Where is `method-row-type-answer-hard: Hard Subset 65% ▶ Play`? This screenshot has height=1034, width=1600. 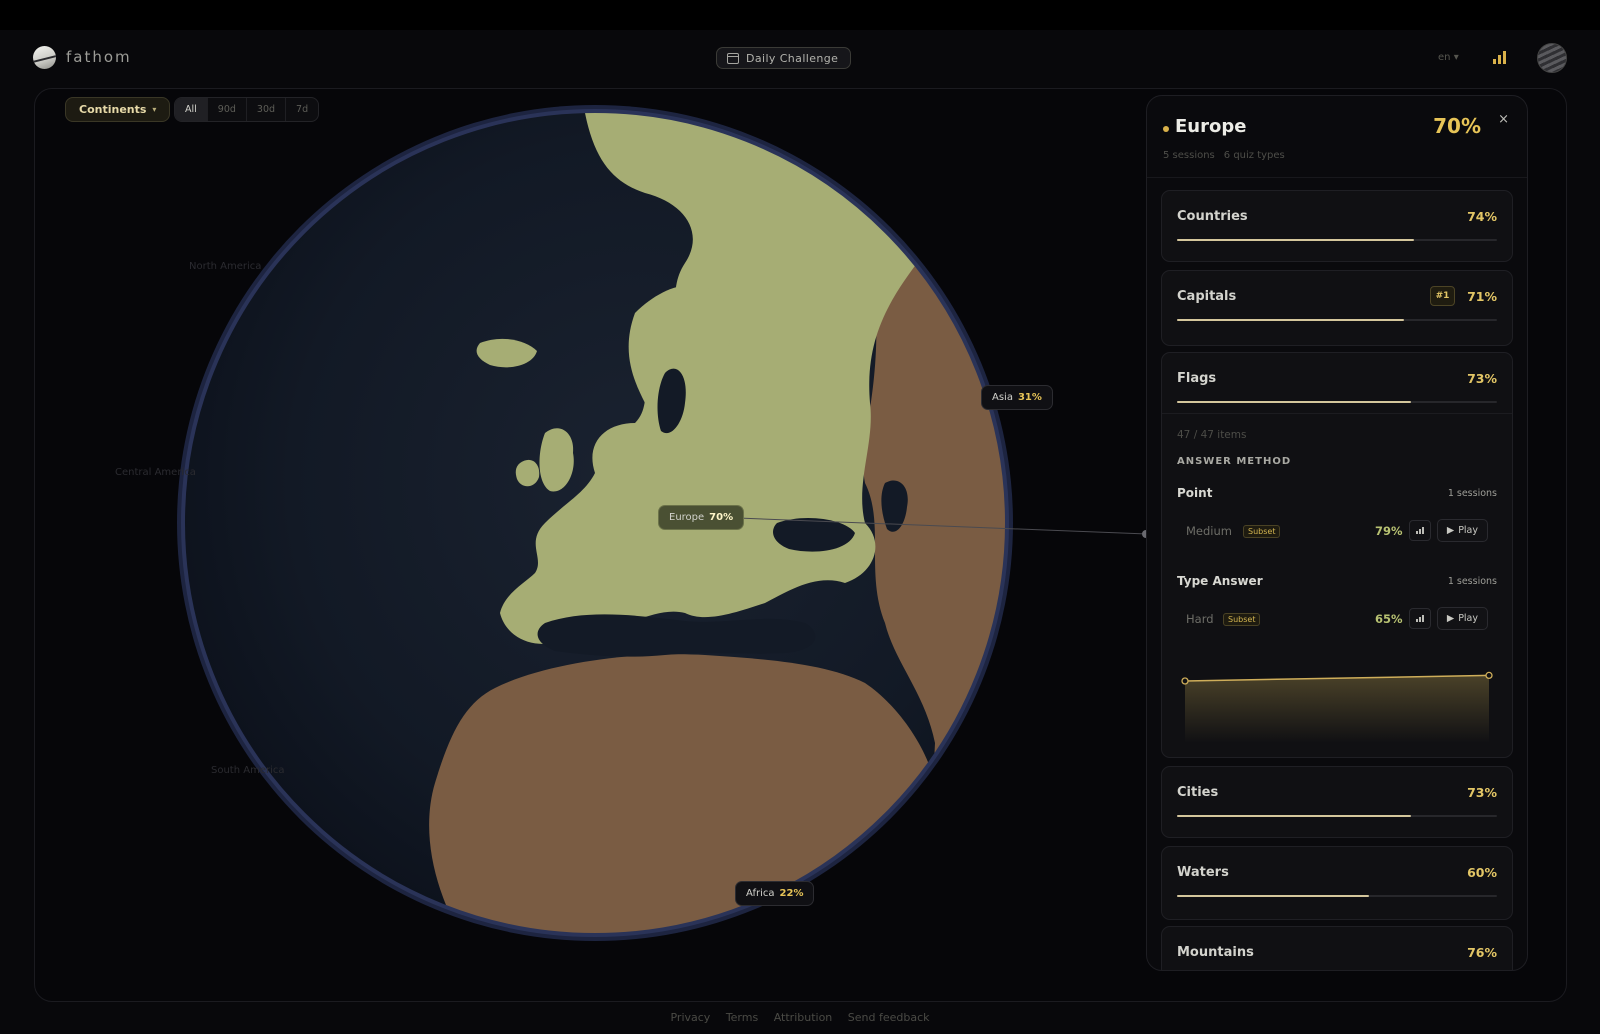 method-row-type-answer-hard: Hard Subset 65% ▶ Play is located at coordinates (1337, 619).